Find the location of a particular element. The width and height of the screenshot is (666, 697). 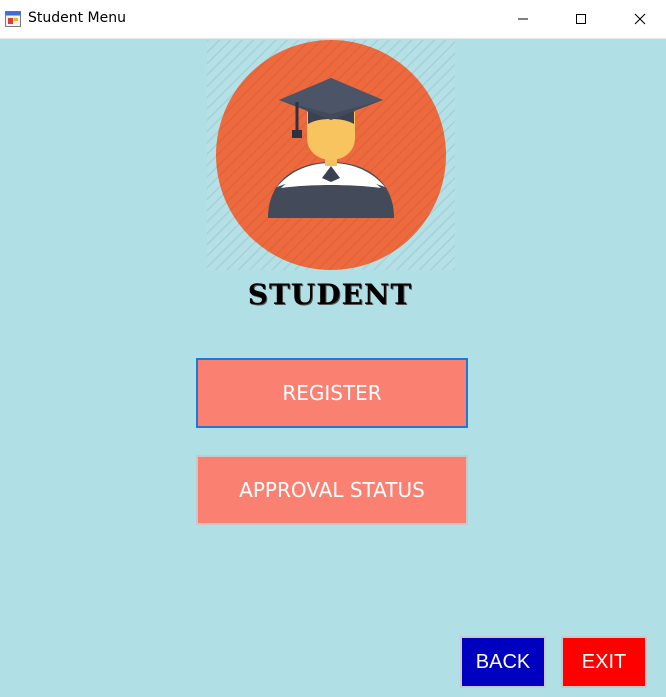

close-icon is located at coordinates (640, 19).